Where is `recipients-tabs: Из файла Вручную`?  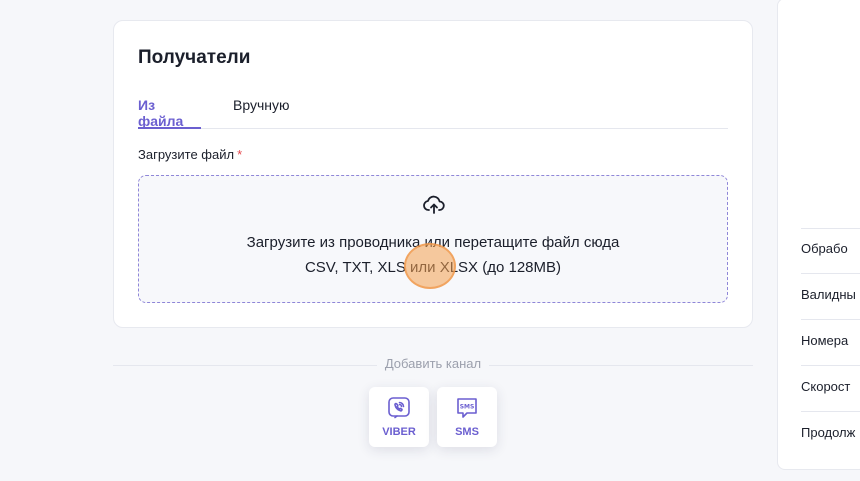 recipients-tabs: Из файла Вручную is located at coordinates (433, 112).